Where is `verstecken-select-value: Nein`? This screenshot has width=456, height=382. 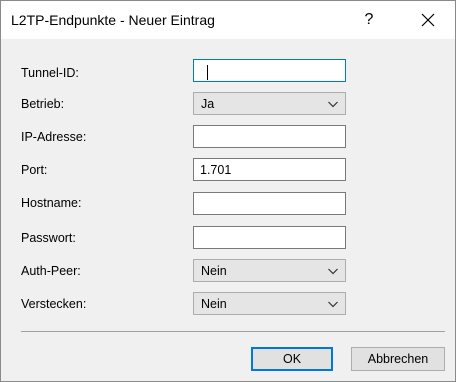
verstecken-select-value: Nein is located at coordinates (214, 304).